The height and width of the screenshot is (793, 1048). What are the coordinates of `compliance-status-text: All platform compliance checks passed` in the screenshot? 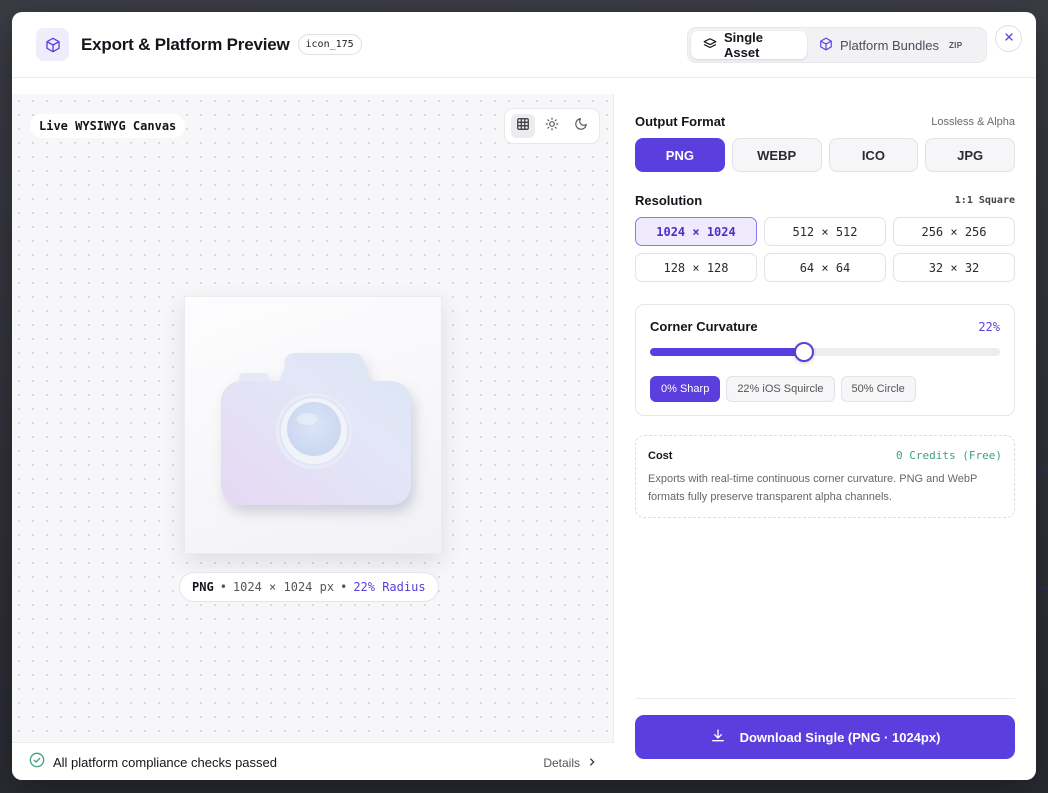 It's located at (165, 762).